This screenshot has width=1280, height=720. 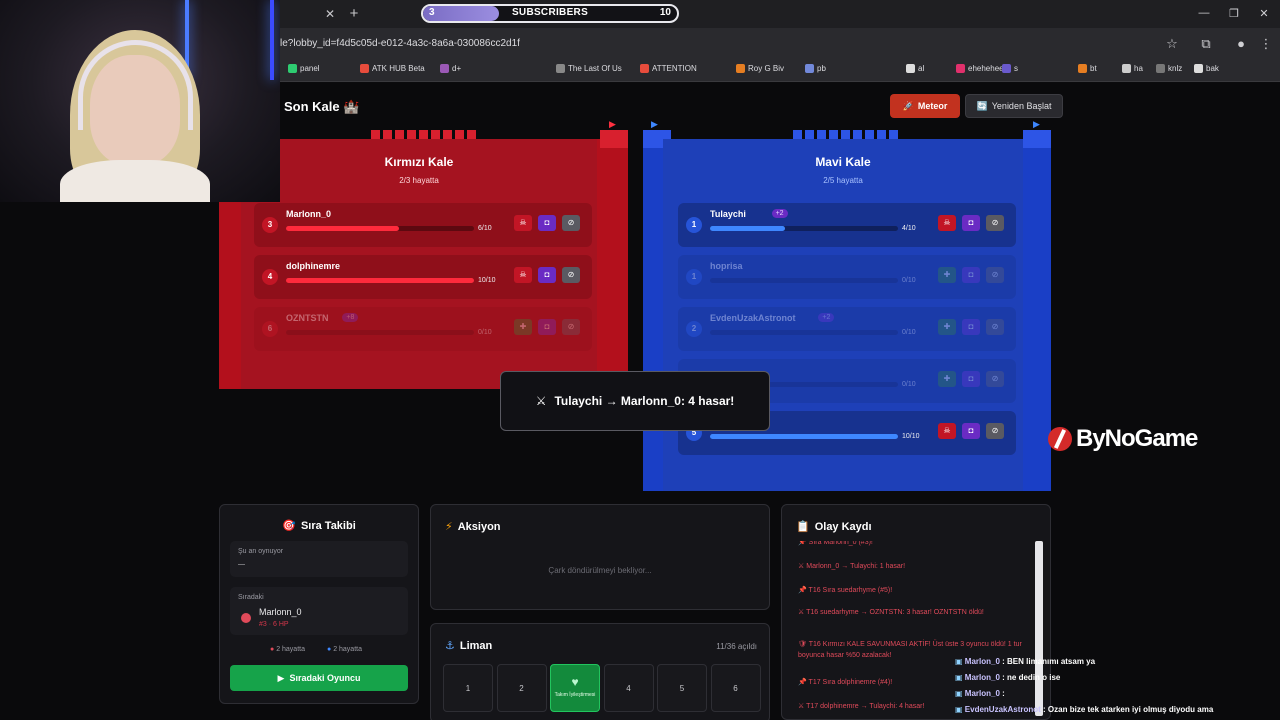 What do you see at coordinates (766, 68) in the screenshot?
I see `bookmark-label: Roy G Biv` at bounding box center [766, 68].